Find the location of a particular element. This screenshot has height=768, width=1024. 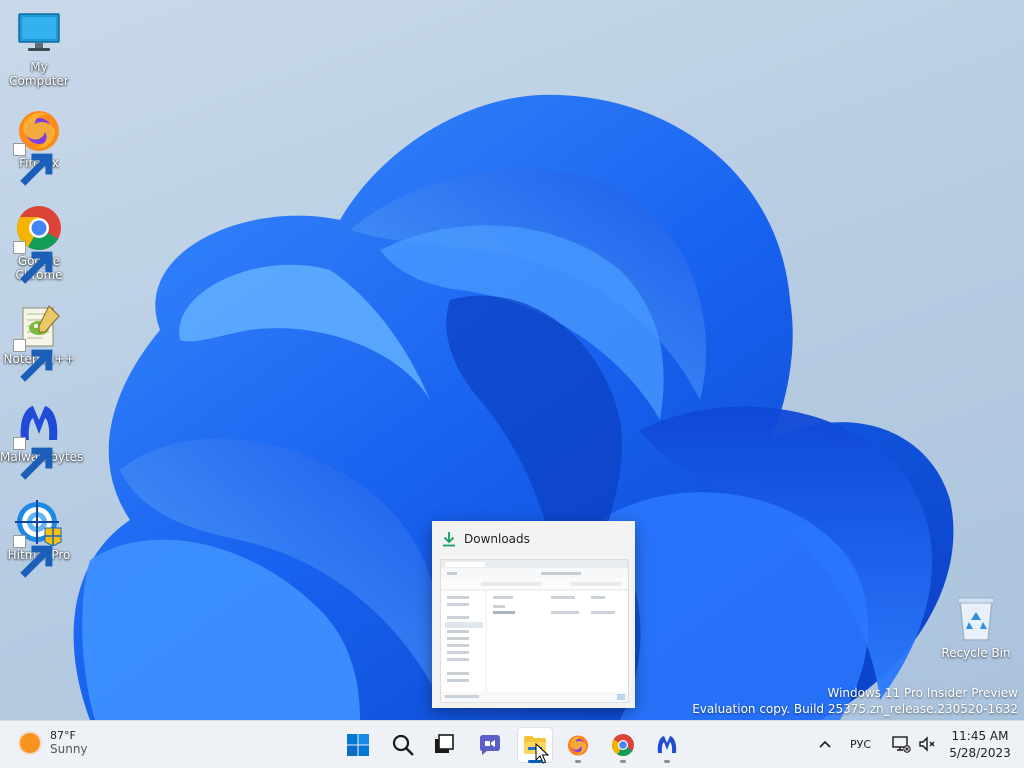

task-view-button is located at coordinates (444, 745).